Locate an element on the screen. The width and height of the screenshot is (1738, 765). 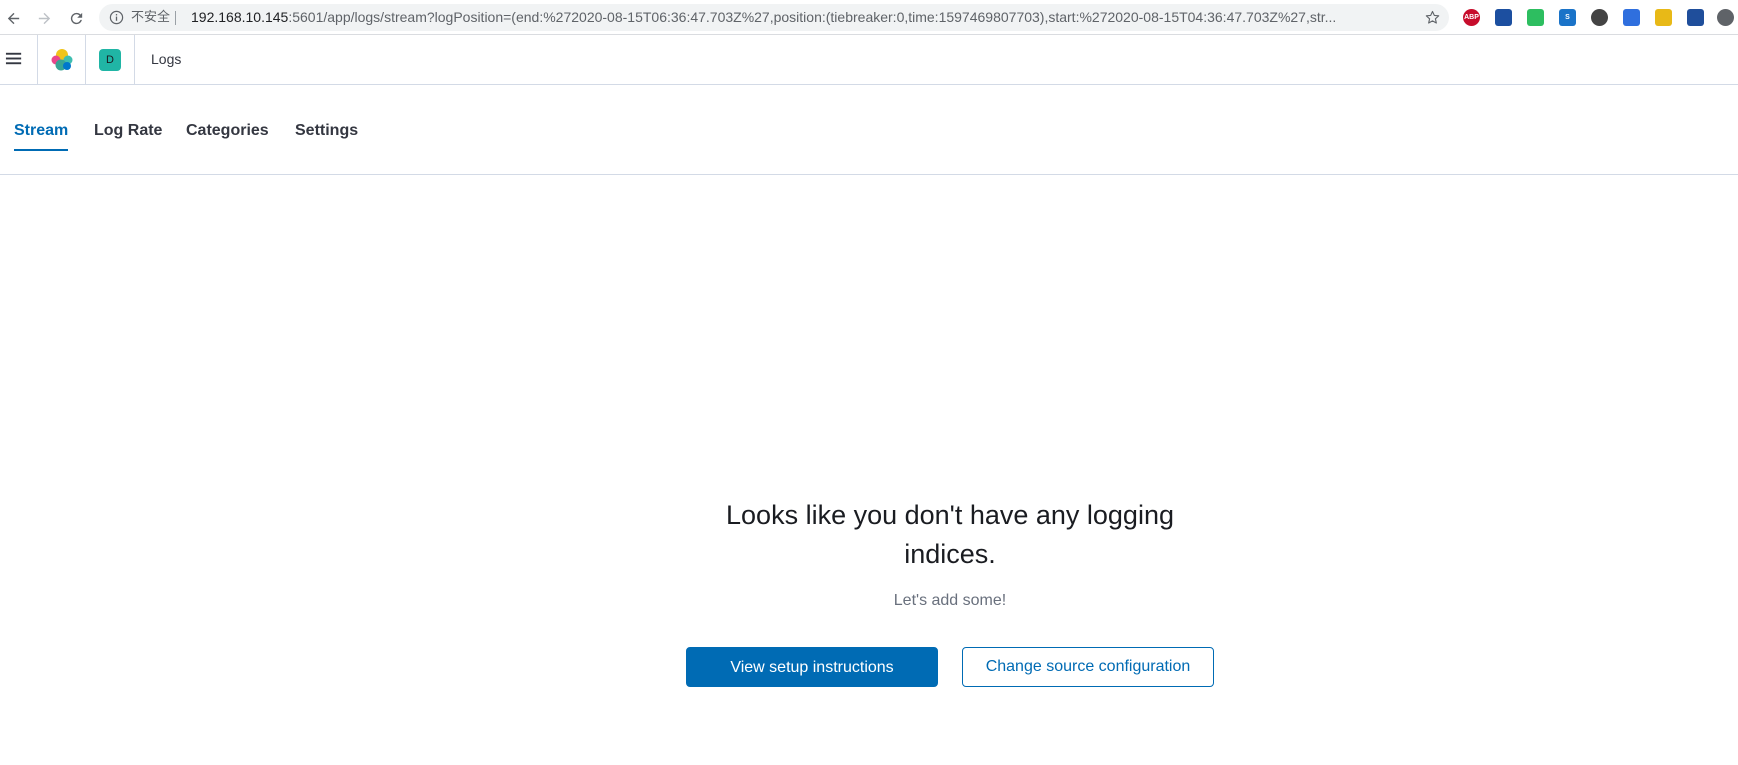
url-host: 192.168.10.145 is located at coordinates (240, 17).